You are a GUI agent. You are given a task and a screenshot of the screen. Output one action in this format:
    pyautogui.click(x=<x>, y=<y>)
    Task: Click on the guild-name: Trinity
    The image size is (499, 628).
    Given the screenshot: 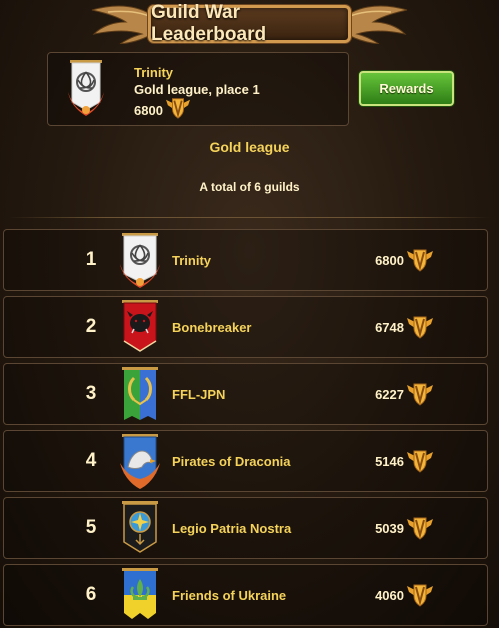 What is the action you would take?
    pyautogui.click(x=192, y=260)
    